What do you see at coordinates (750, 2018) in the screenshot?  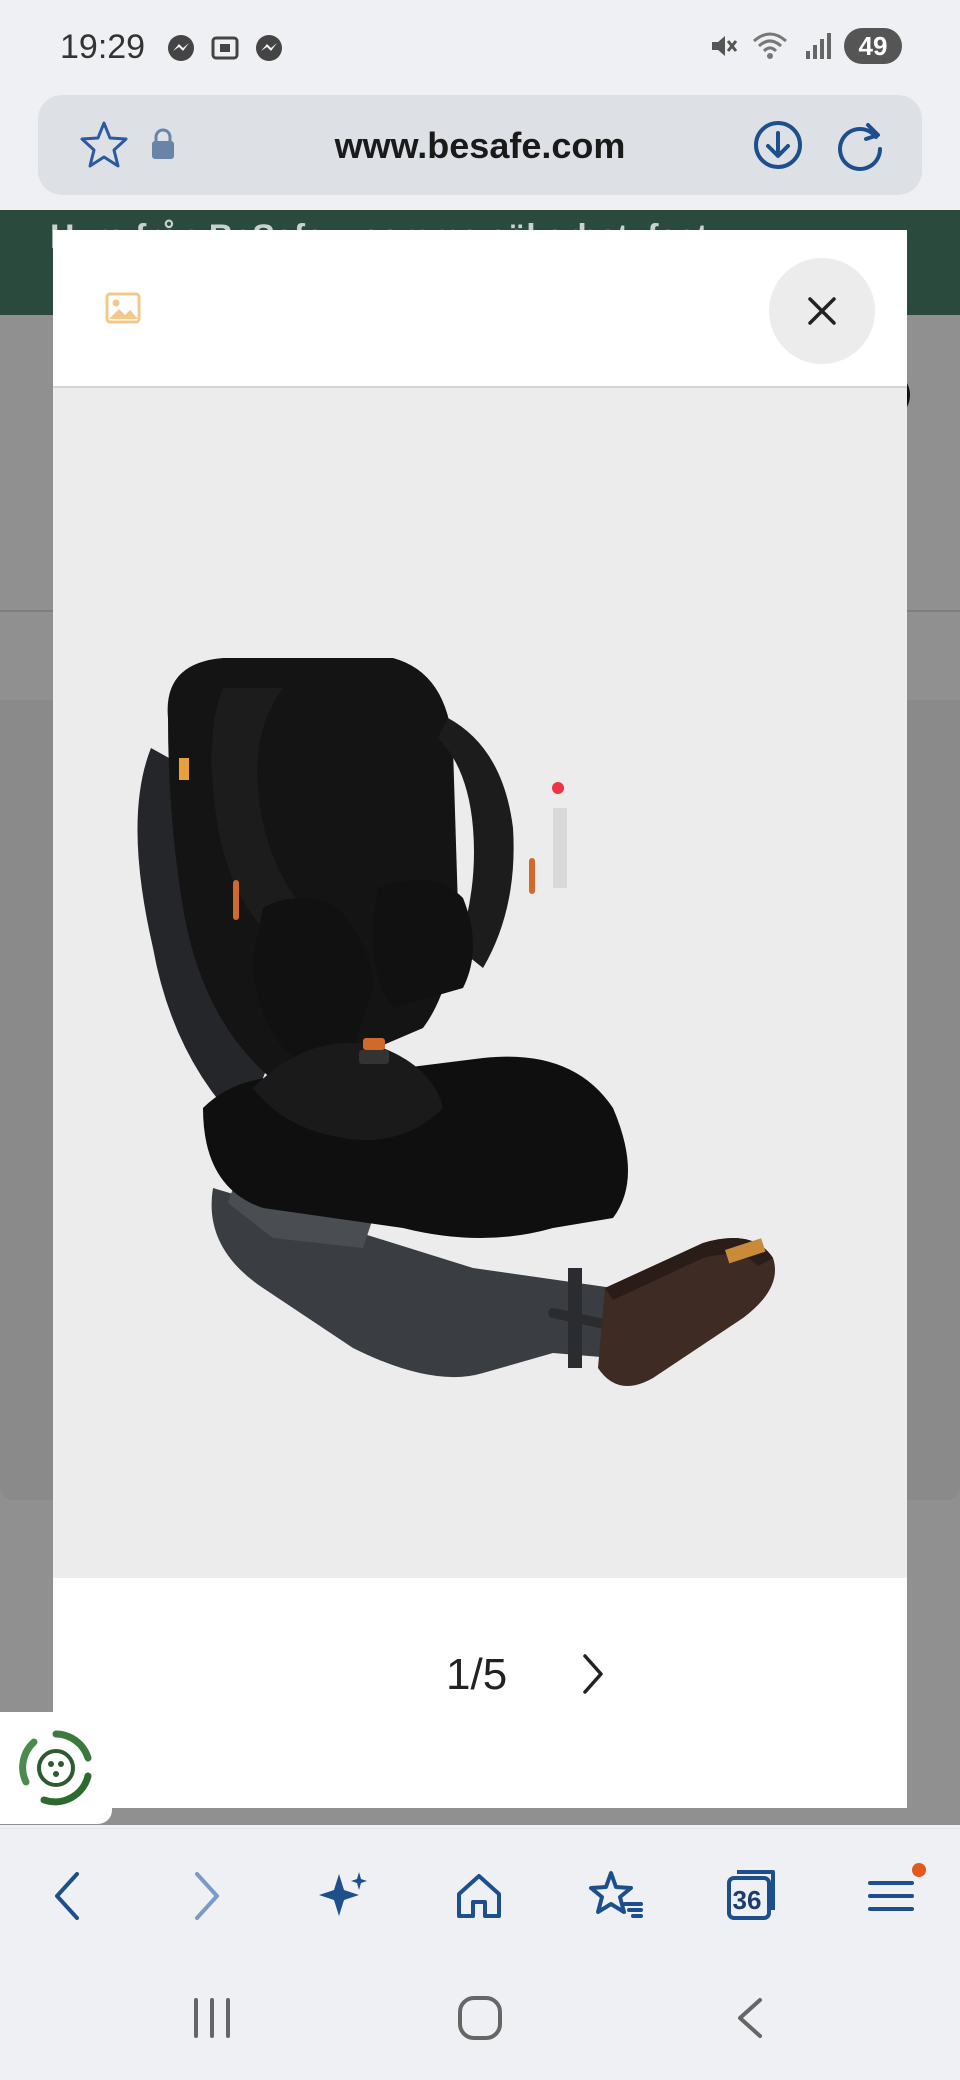 I see `back-nav-icon` at bounding box center [750, 2018].